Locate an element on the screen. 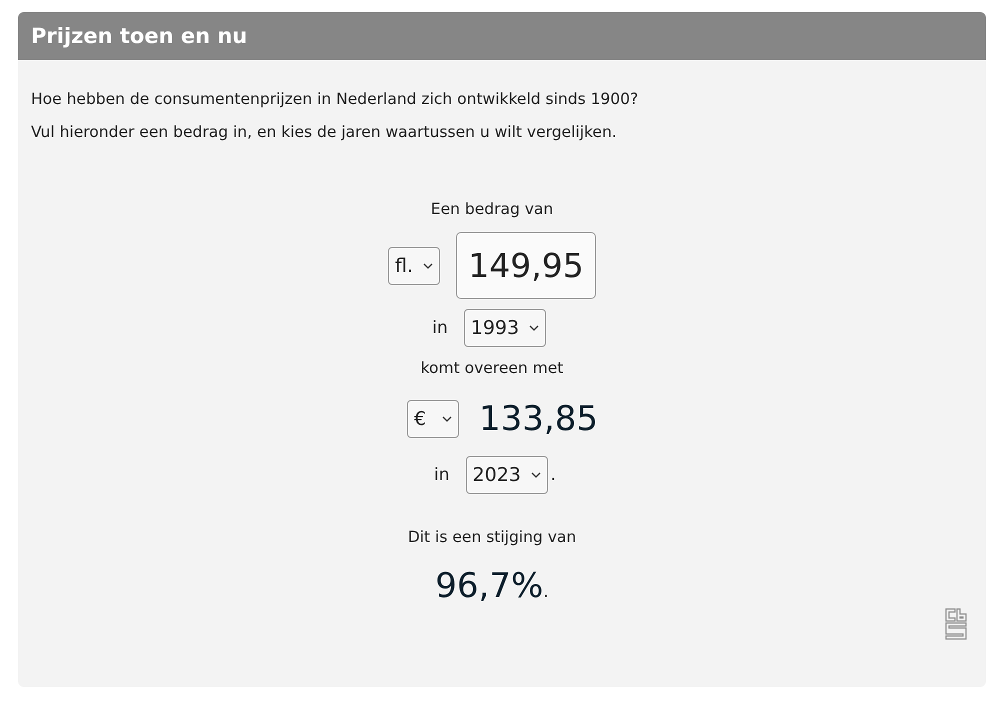  intro-text: Hoe hebben de consumentenprijzen in Nederland zich ontwikkeld sinds 1900? is located at coordinates (335, 99).